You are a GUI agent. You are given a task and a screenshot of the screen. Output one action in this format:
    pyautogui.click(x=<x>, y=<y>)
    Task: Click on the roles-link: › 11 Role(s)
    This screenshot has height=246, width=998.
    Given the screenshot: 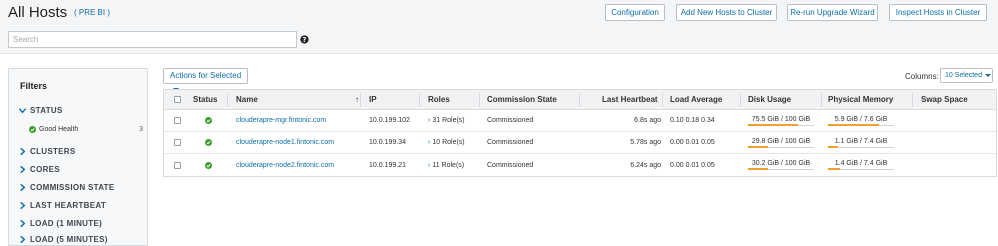 What is the action you would take?
    pyautogui.click(x=446, y=165)
    